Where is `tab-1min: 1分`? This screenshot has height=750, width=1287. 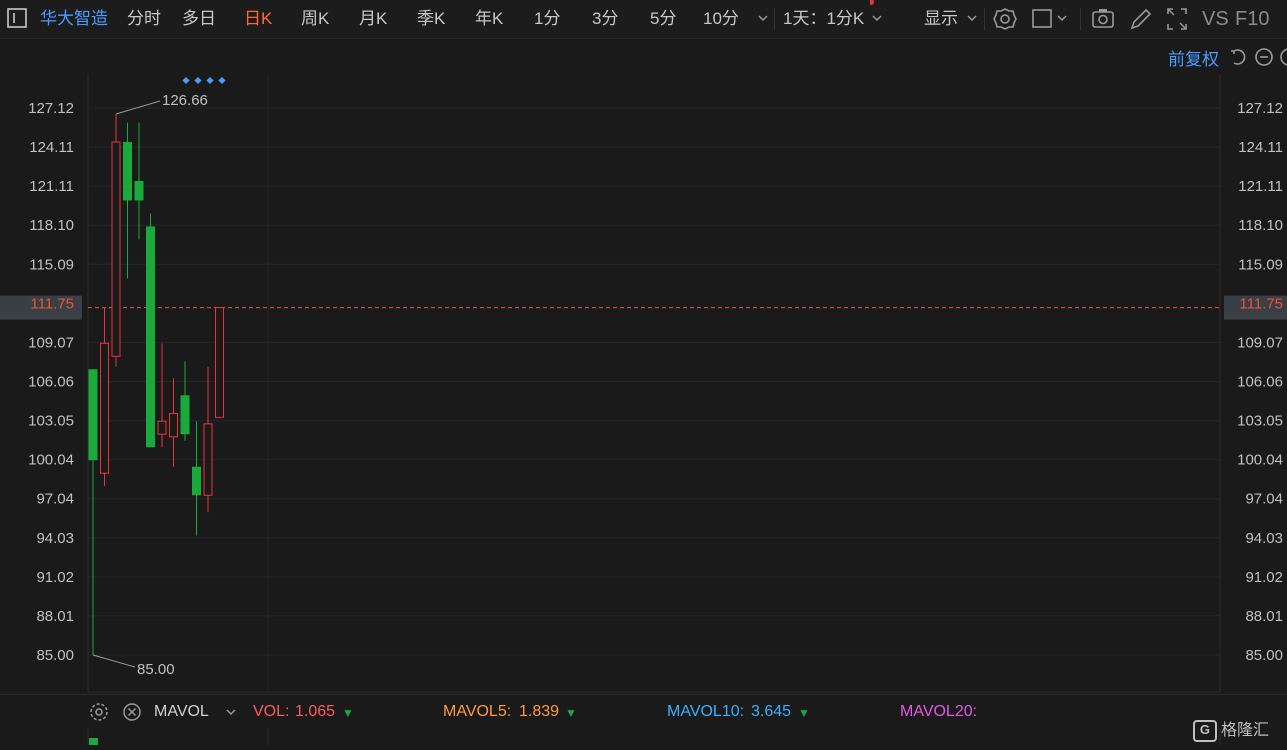
tab-1min: 1分 is located at coordinates (547, 19).